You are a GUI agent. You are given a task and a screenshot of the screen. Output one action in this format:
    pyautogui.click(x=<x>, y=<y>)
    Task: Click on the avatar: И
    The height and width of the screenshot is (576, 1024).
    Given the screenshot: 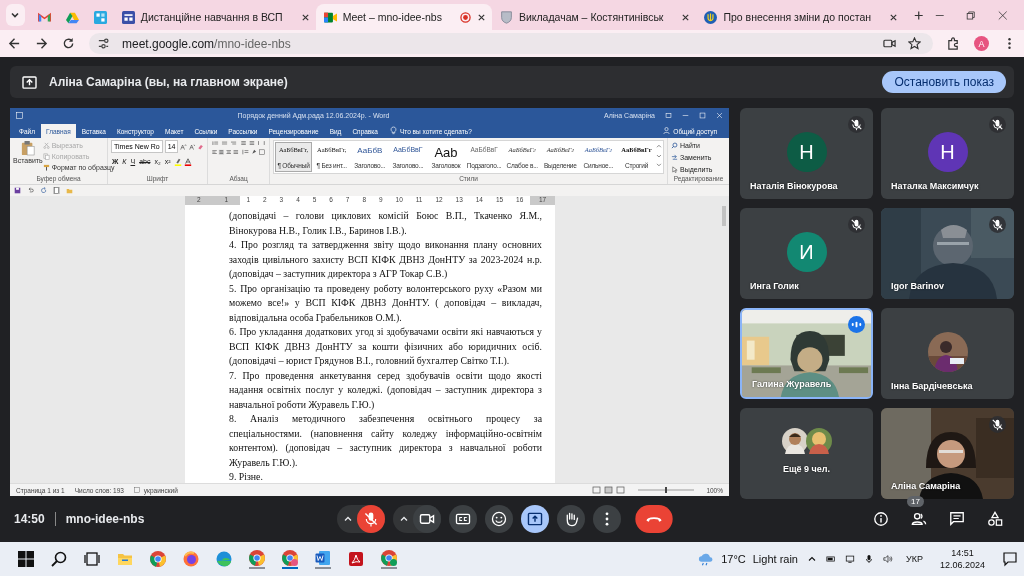 What is the action you would take?
    pyautogui.click(x=806, y=252)
    